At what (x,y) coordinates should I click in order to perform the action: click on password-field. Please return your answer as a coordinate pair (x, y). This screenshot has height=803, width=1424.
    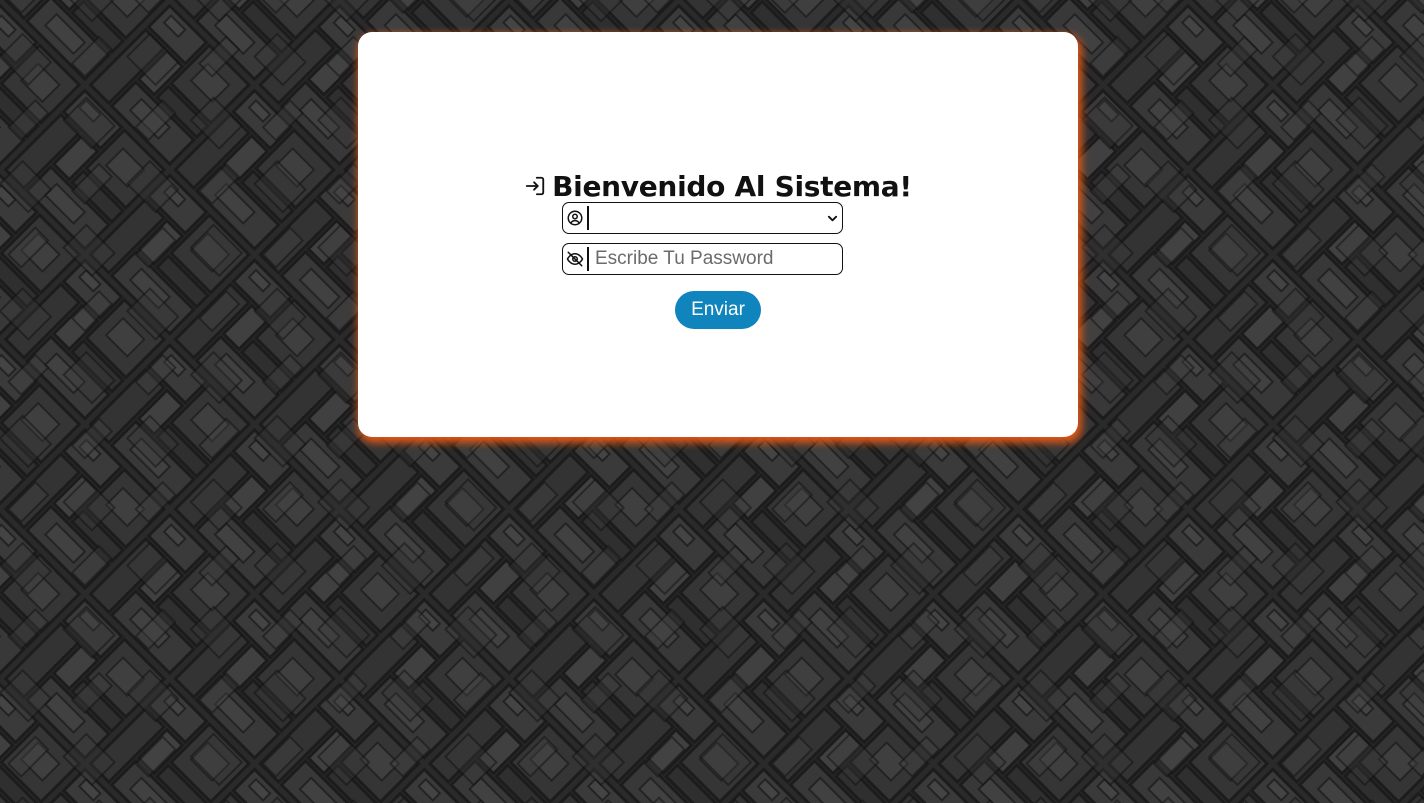
    Looking at the image, I should click on (702, 259).